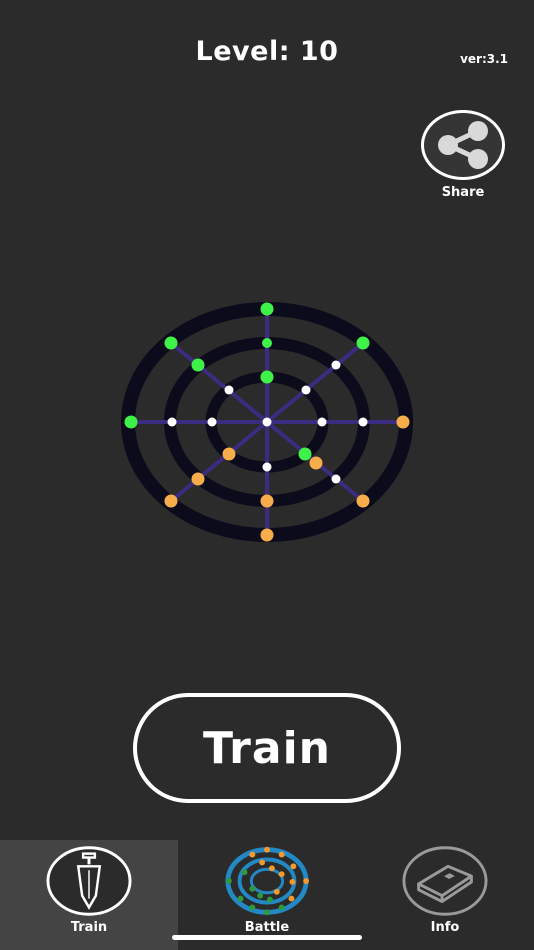  Describe the element at coordinates (267, 748) in the screenshot. I see `train-button: Train` at that location.